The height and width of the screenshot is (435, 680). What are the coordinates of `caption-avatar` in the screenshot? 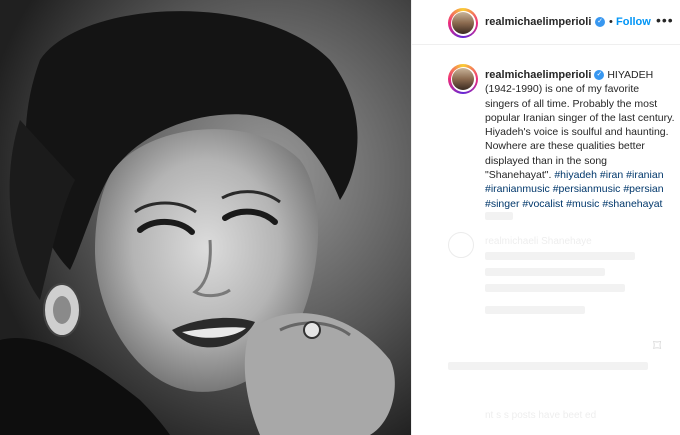 It's located at (463, 79).